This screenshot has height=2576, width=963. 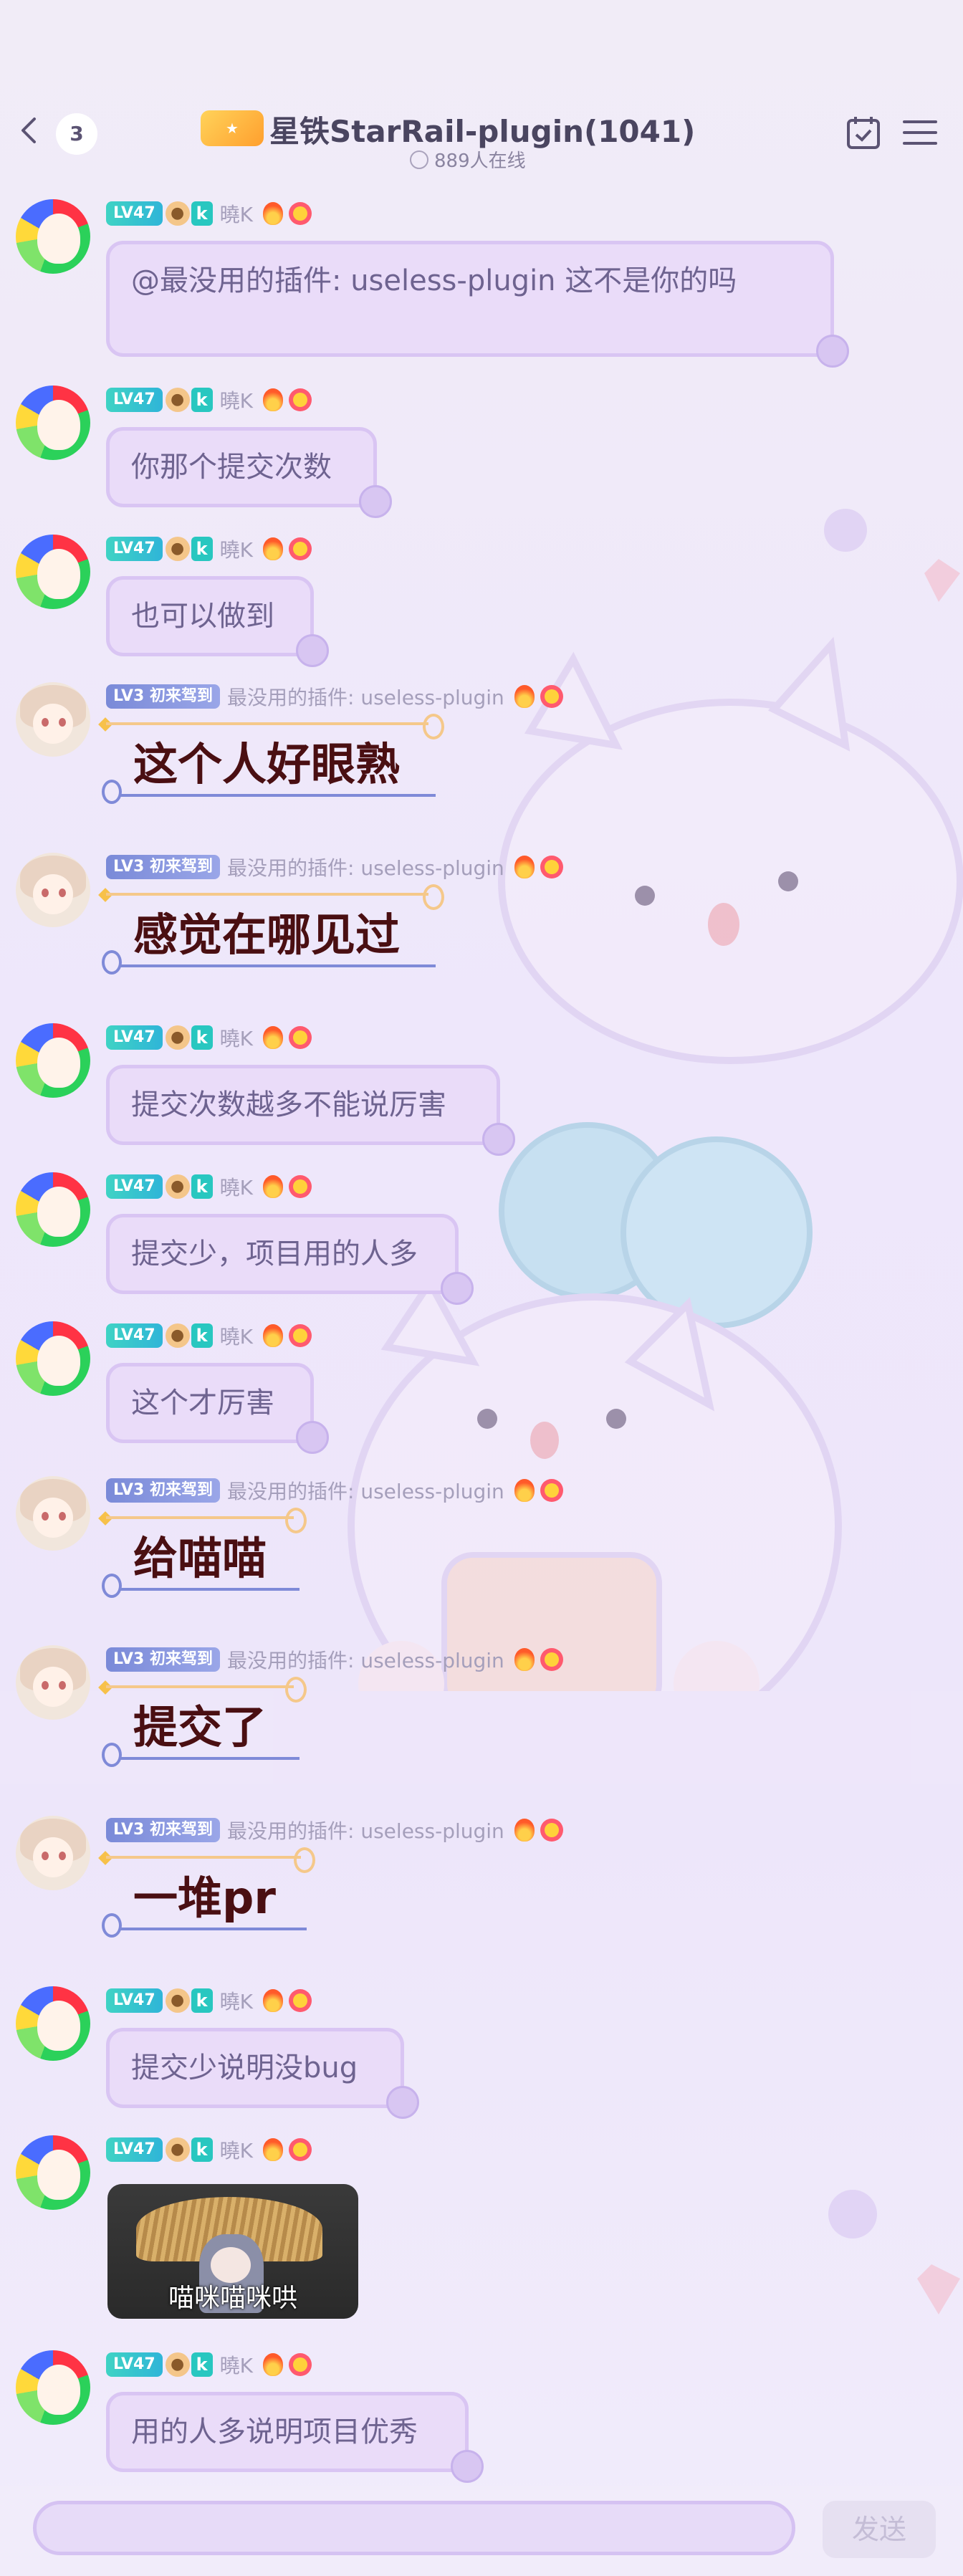 I want to click on message-bubble: 你那个提交次数, so click(x=249, y=473).